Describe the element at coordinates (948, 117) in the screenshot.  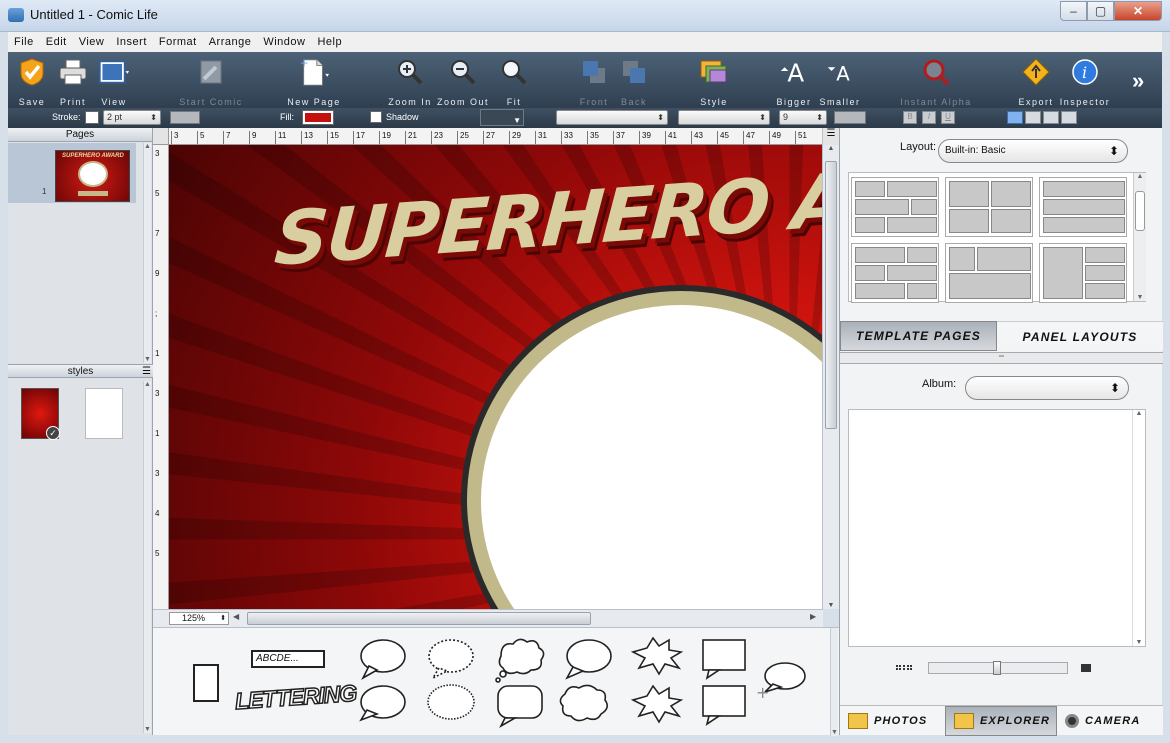
I see `underline-button: U` at that location.